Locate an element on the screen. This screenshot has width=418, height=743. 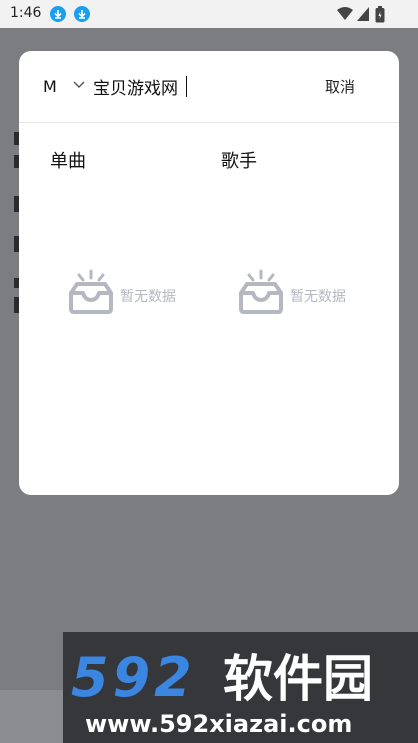
search-bar: M 取消 is located at coordinates (209, 87).